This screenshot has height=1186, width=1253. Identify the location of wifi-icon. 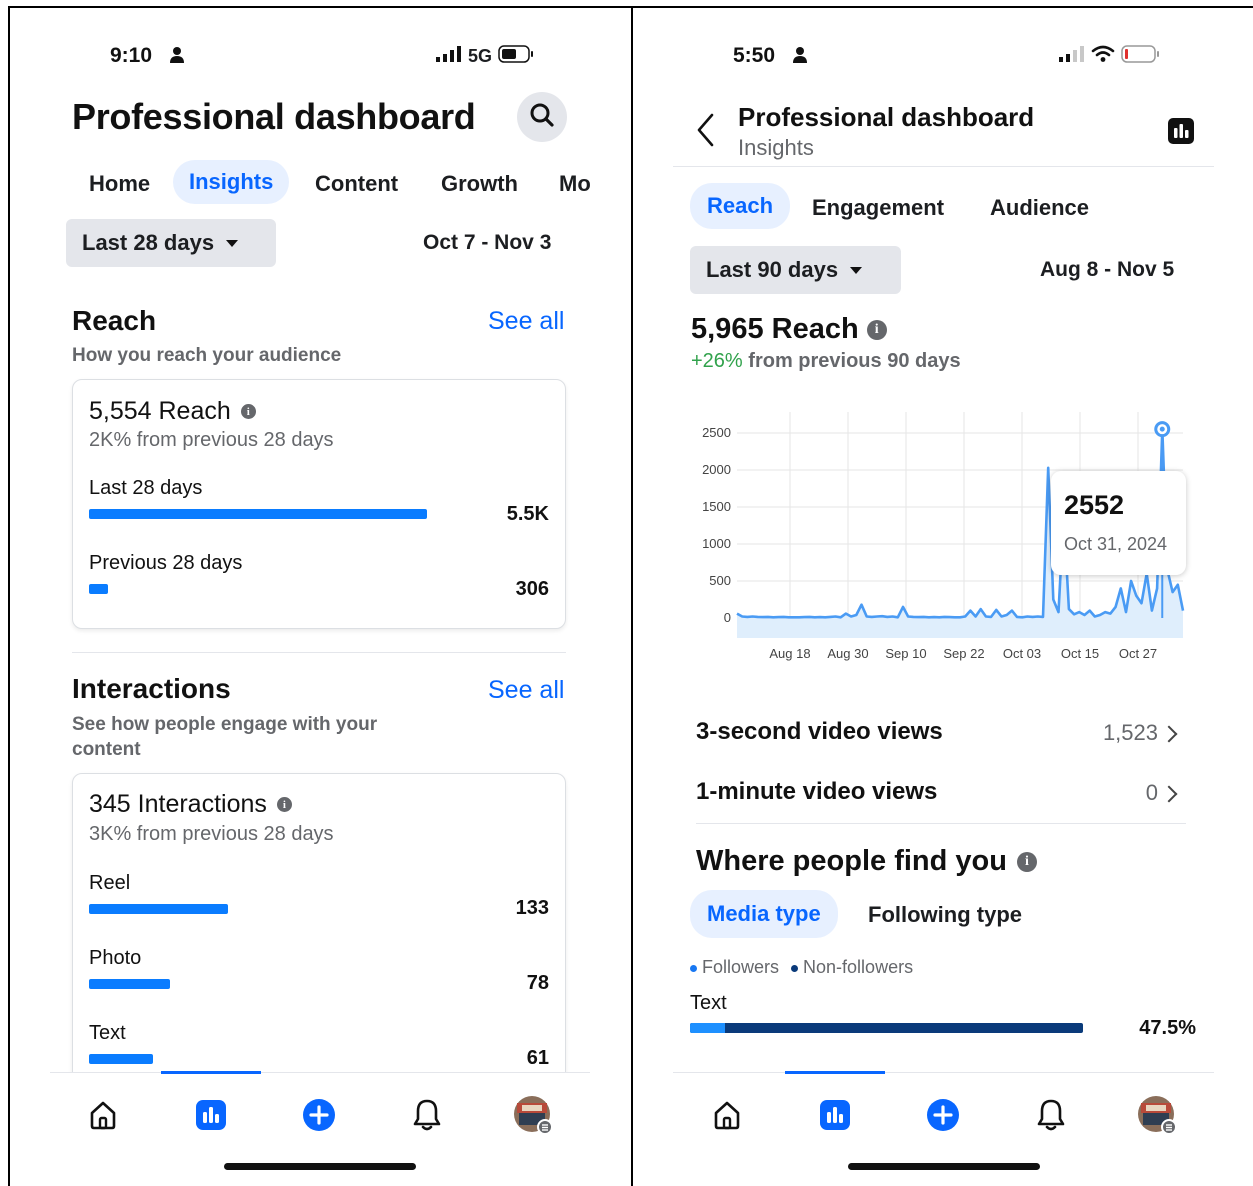
(1103, 56).